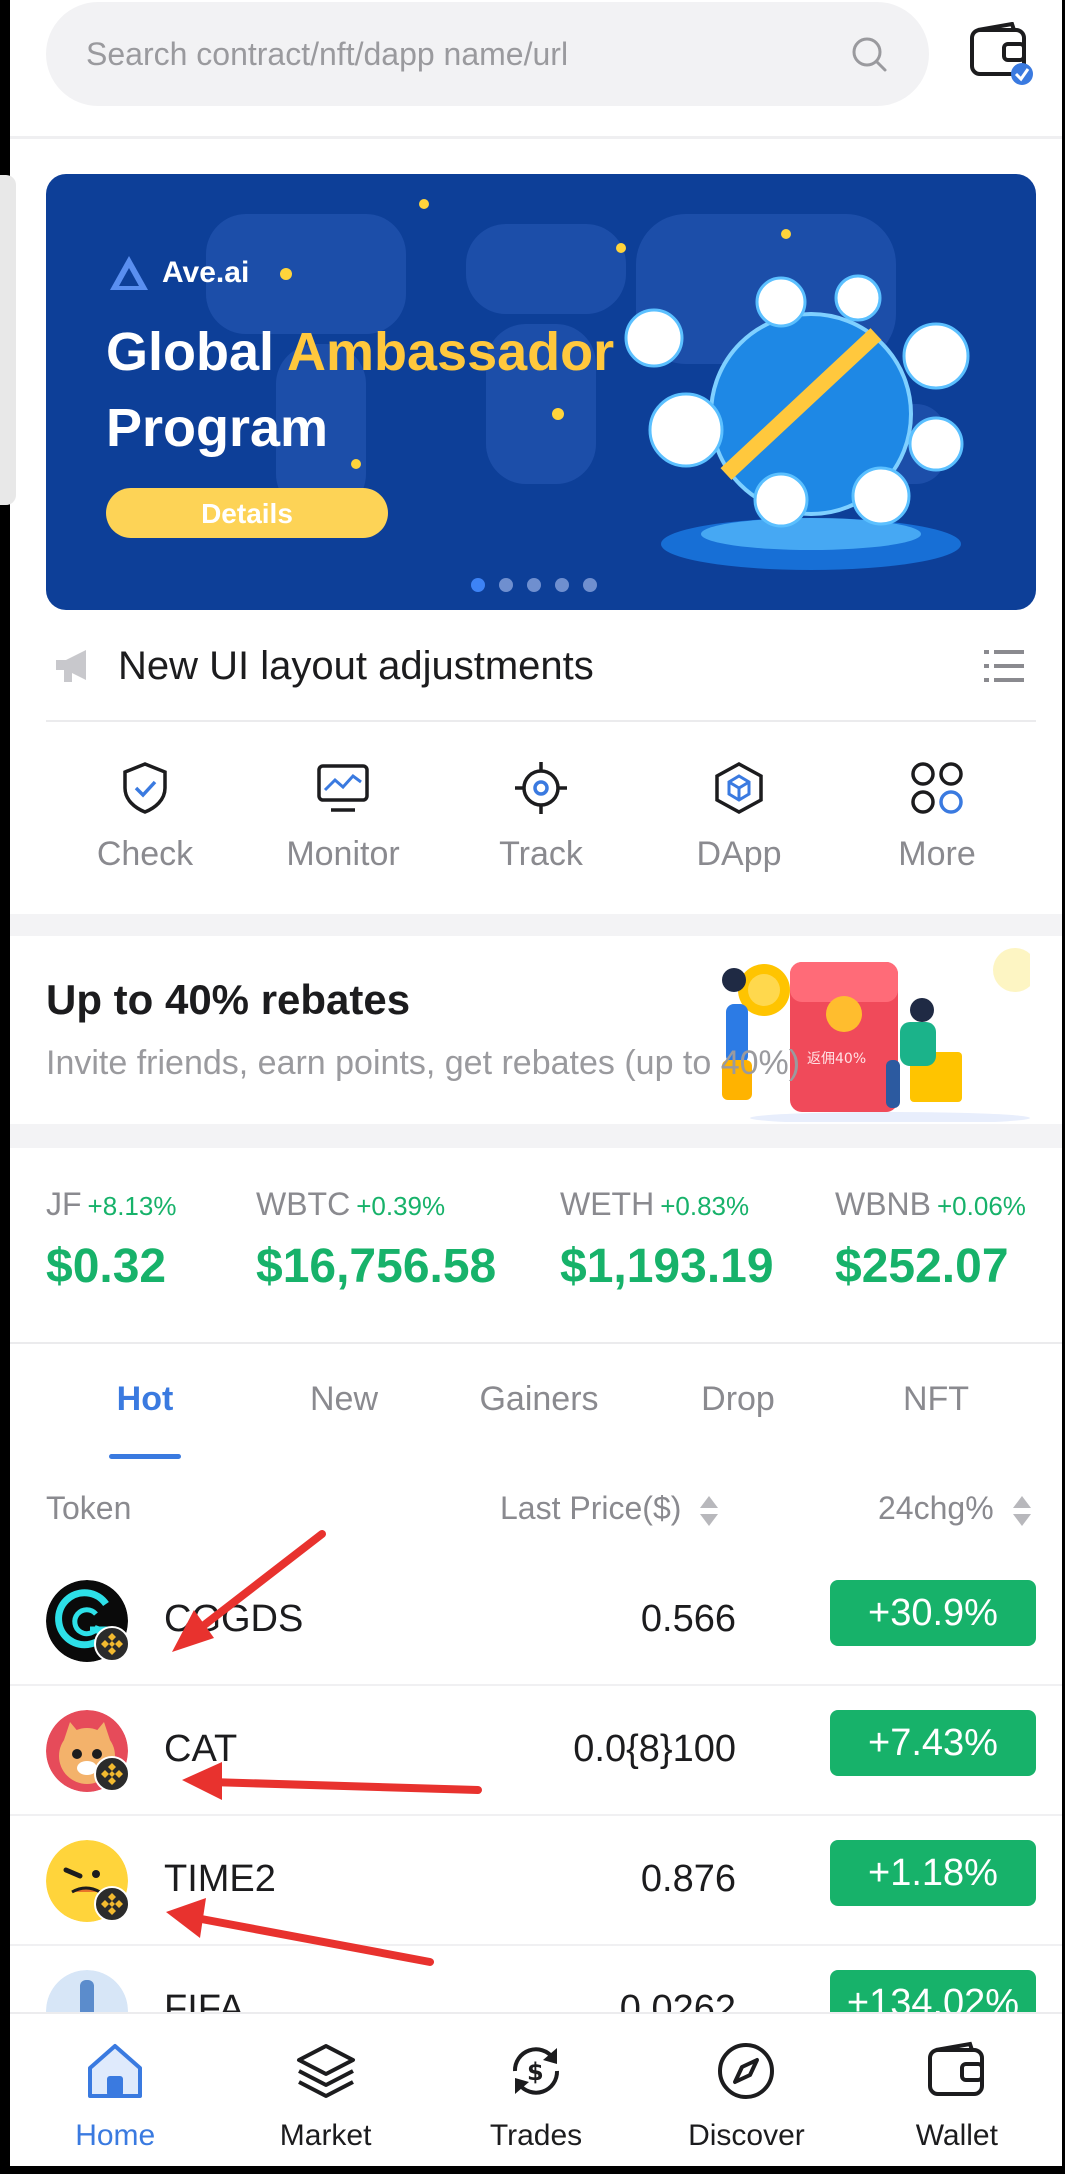 The width and height of the screenshot is (1065, 2174). Describe the element at coordinates (145, 788) in the screenshot. I see `shield-check-icon` at that location.